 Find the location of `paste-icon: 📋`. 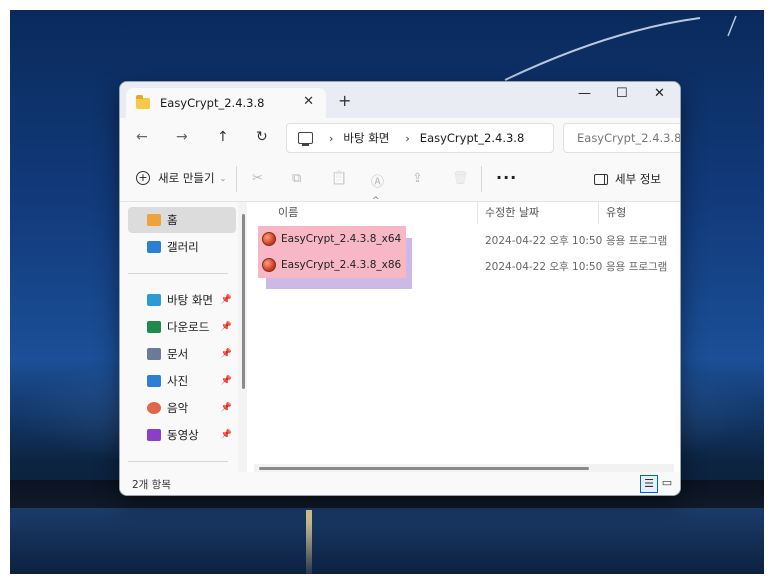

paste-icon: 📋 is located at coordinates (339, 178).